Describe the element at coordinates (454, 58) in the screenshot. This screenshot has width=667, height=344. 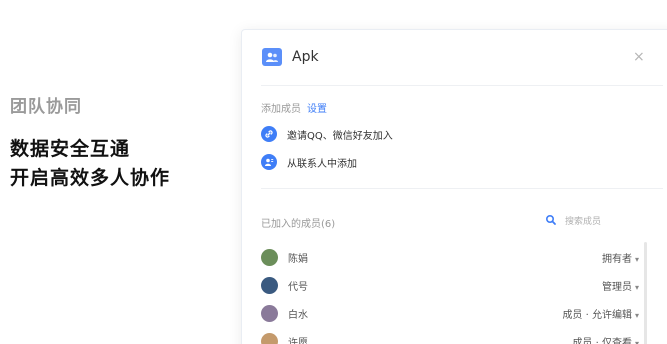
I see `dialog-header: Apk ×` at that location.